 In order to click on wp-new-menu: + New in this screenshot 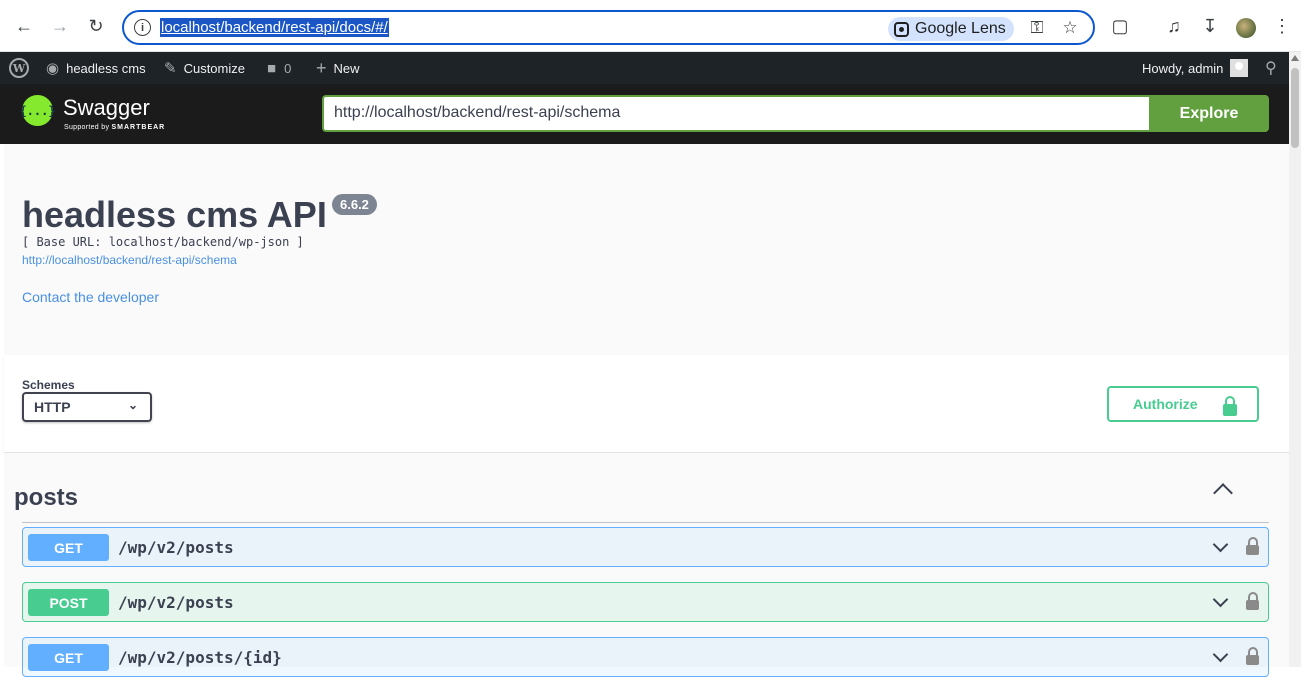, I will do `click(338, 68)`.